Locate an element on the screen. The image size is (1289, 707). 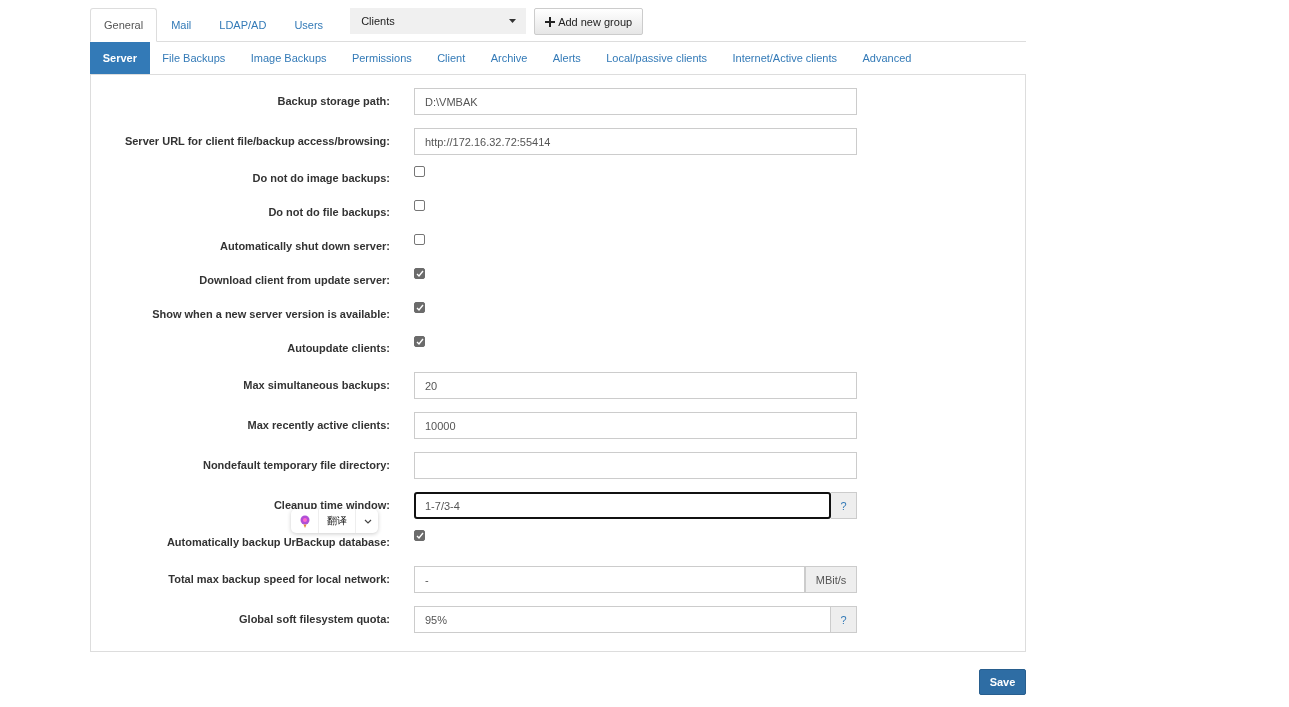
tab: Advanced is located at coordinates (887, 58).